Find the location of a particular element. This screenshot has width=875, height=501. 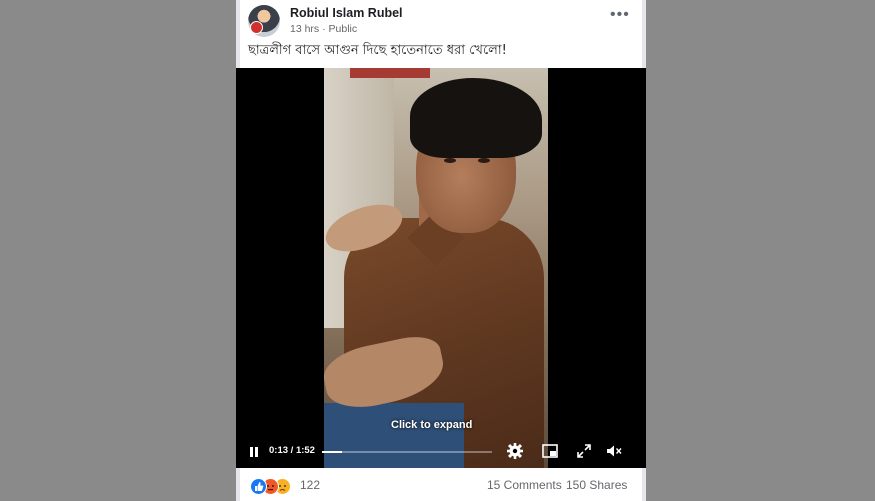

progress-bar is located at coordinates (407, 452).